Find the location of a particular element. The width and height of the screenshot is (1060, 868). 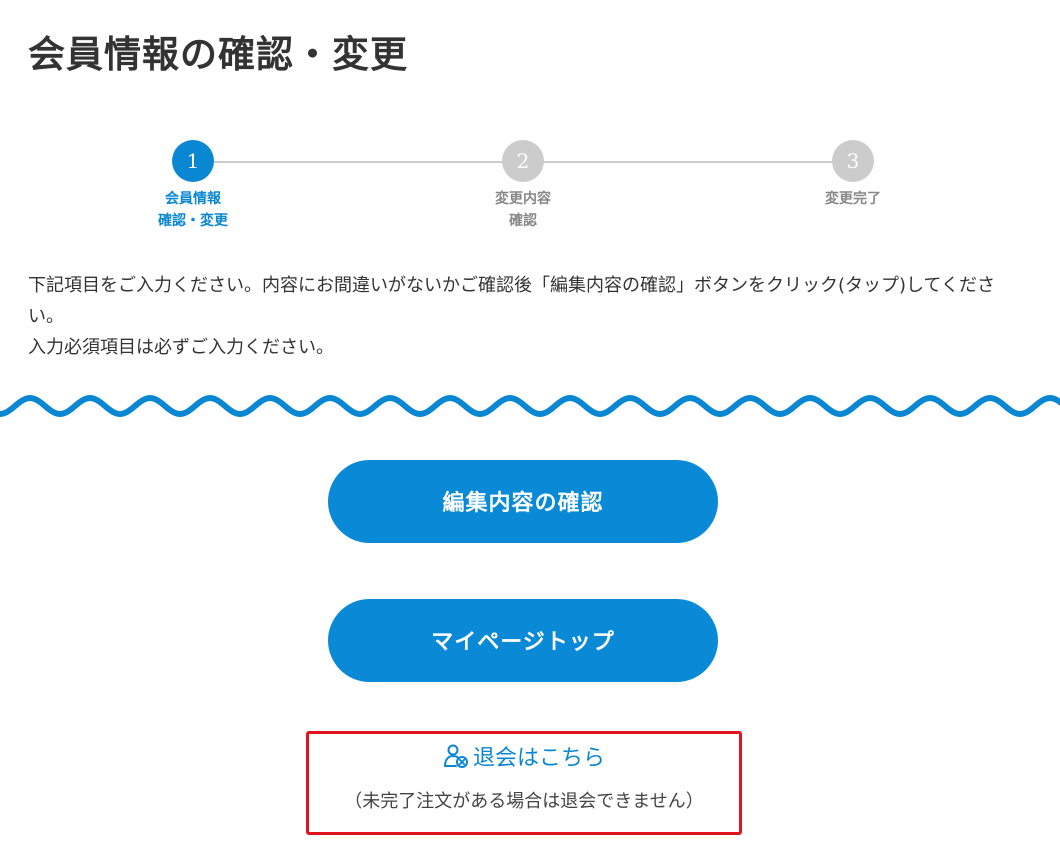

withdraw-note: （未完了注文がある場合は退会できません） is located at coordinates (524, 801).